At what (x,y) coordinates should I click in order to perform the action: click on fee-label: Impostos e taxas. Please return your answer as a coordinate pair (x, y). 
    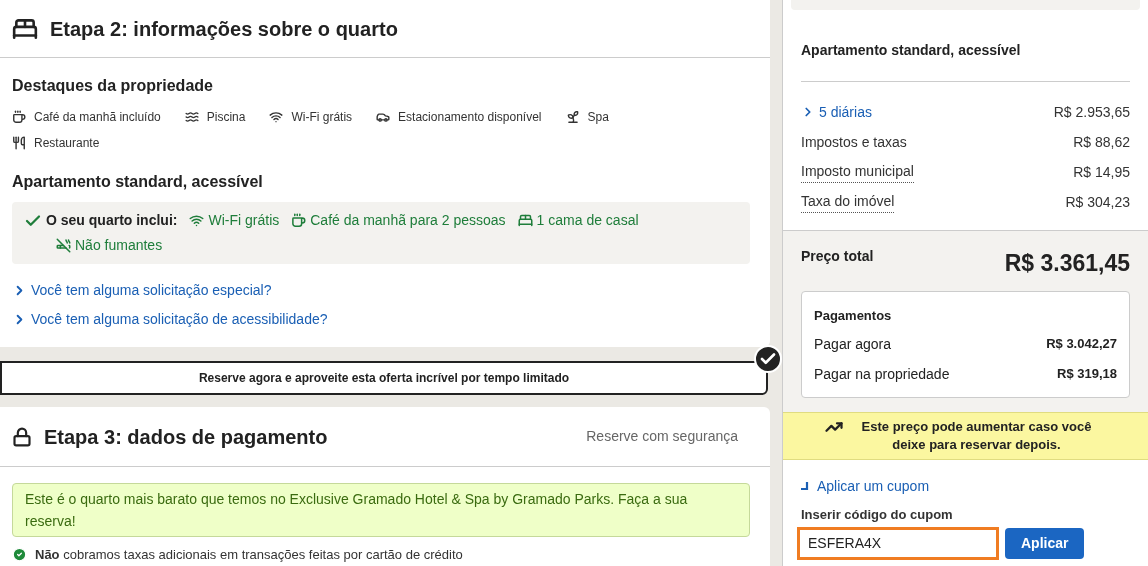
    Looking at the image, I should click on (854, 142).